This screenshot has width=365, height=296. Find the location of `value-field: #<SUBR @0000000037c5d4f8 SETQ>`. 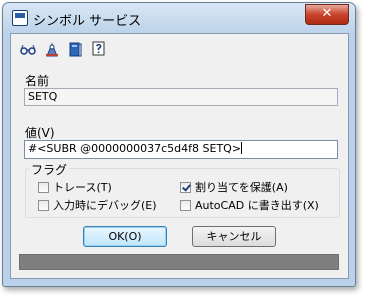

value-field: #<SUBR @0000000037c5d4f8 SETQ> is located at coordinates (181, 149).